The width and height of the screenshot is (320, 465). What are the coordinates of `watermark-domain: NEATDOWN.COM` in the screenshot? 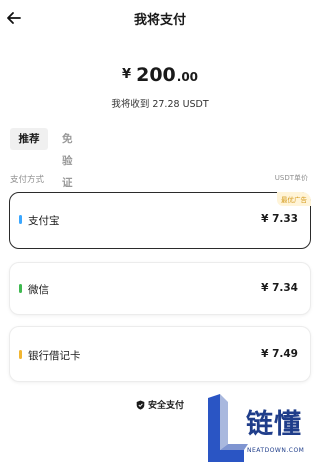 It's located at (276, 450).